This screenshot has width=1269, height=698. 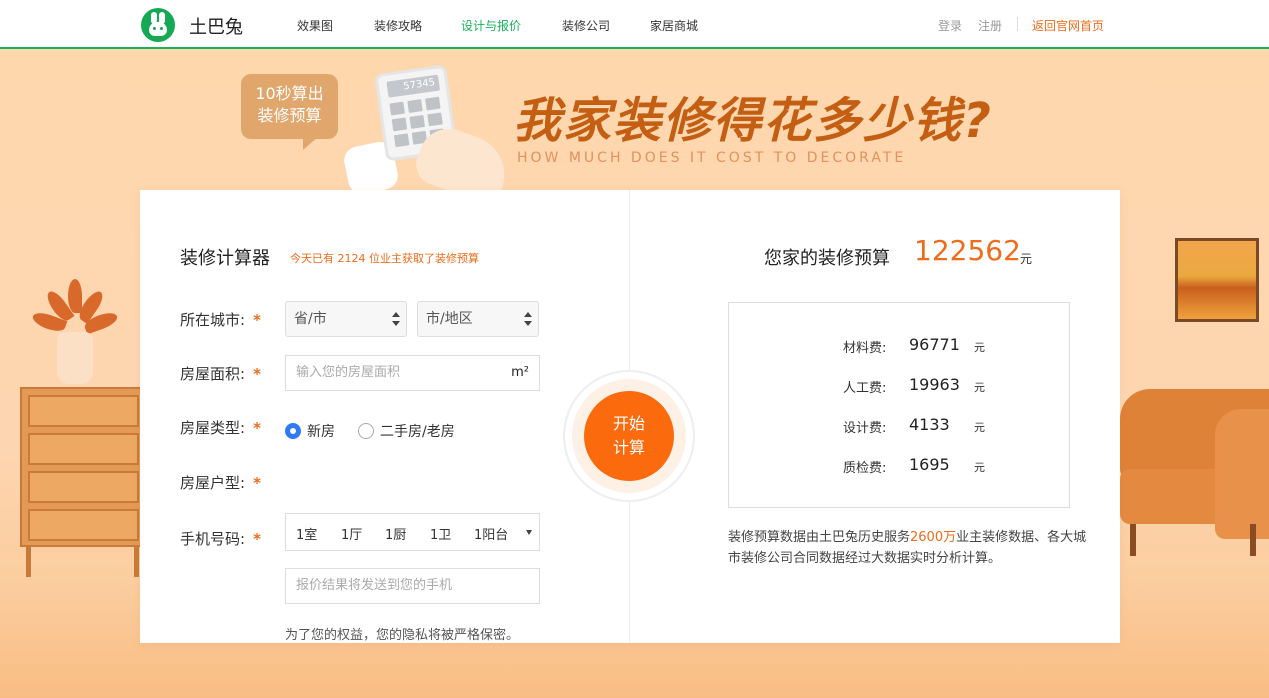 What do you see at coordinates (586, 25) in the screenshot?
I see `nav-link-companies: 装修公司` at bounding box center [586, 25].